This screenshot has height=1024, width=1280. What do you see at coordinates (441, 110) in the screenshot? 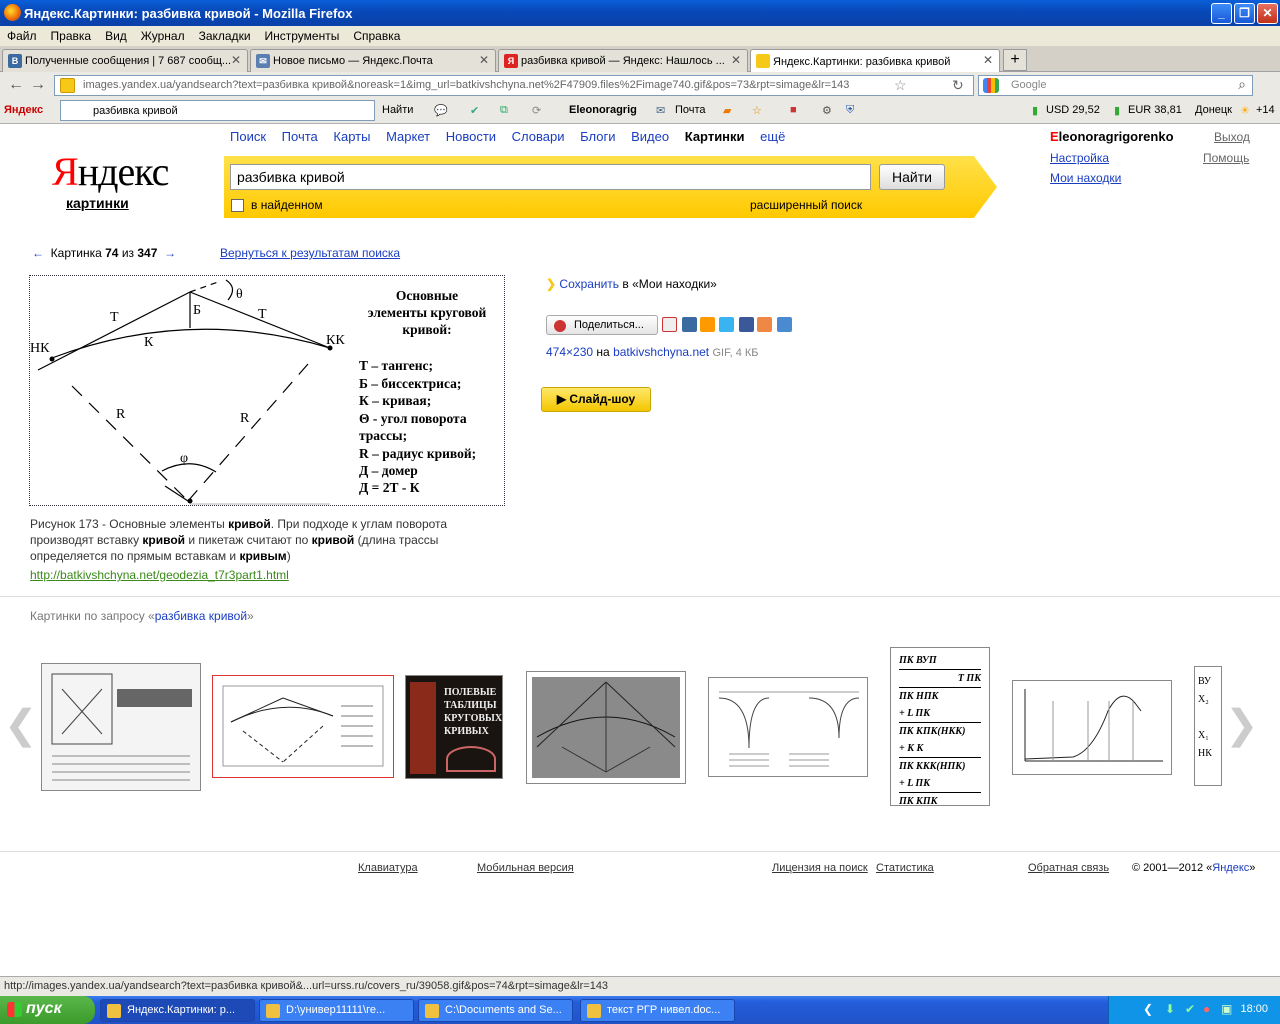
I see `speech-icon: 💬` at bounding box center [441, 110].